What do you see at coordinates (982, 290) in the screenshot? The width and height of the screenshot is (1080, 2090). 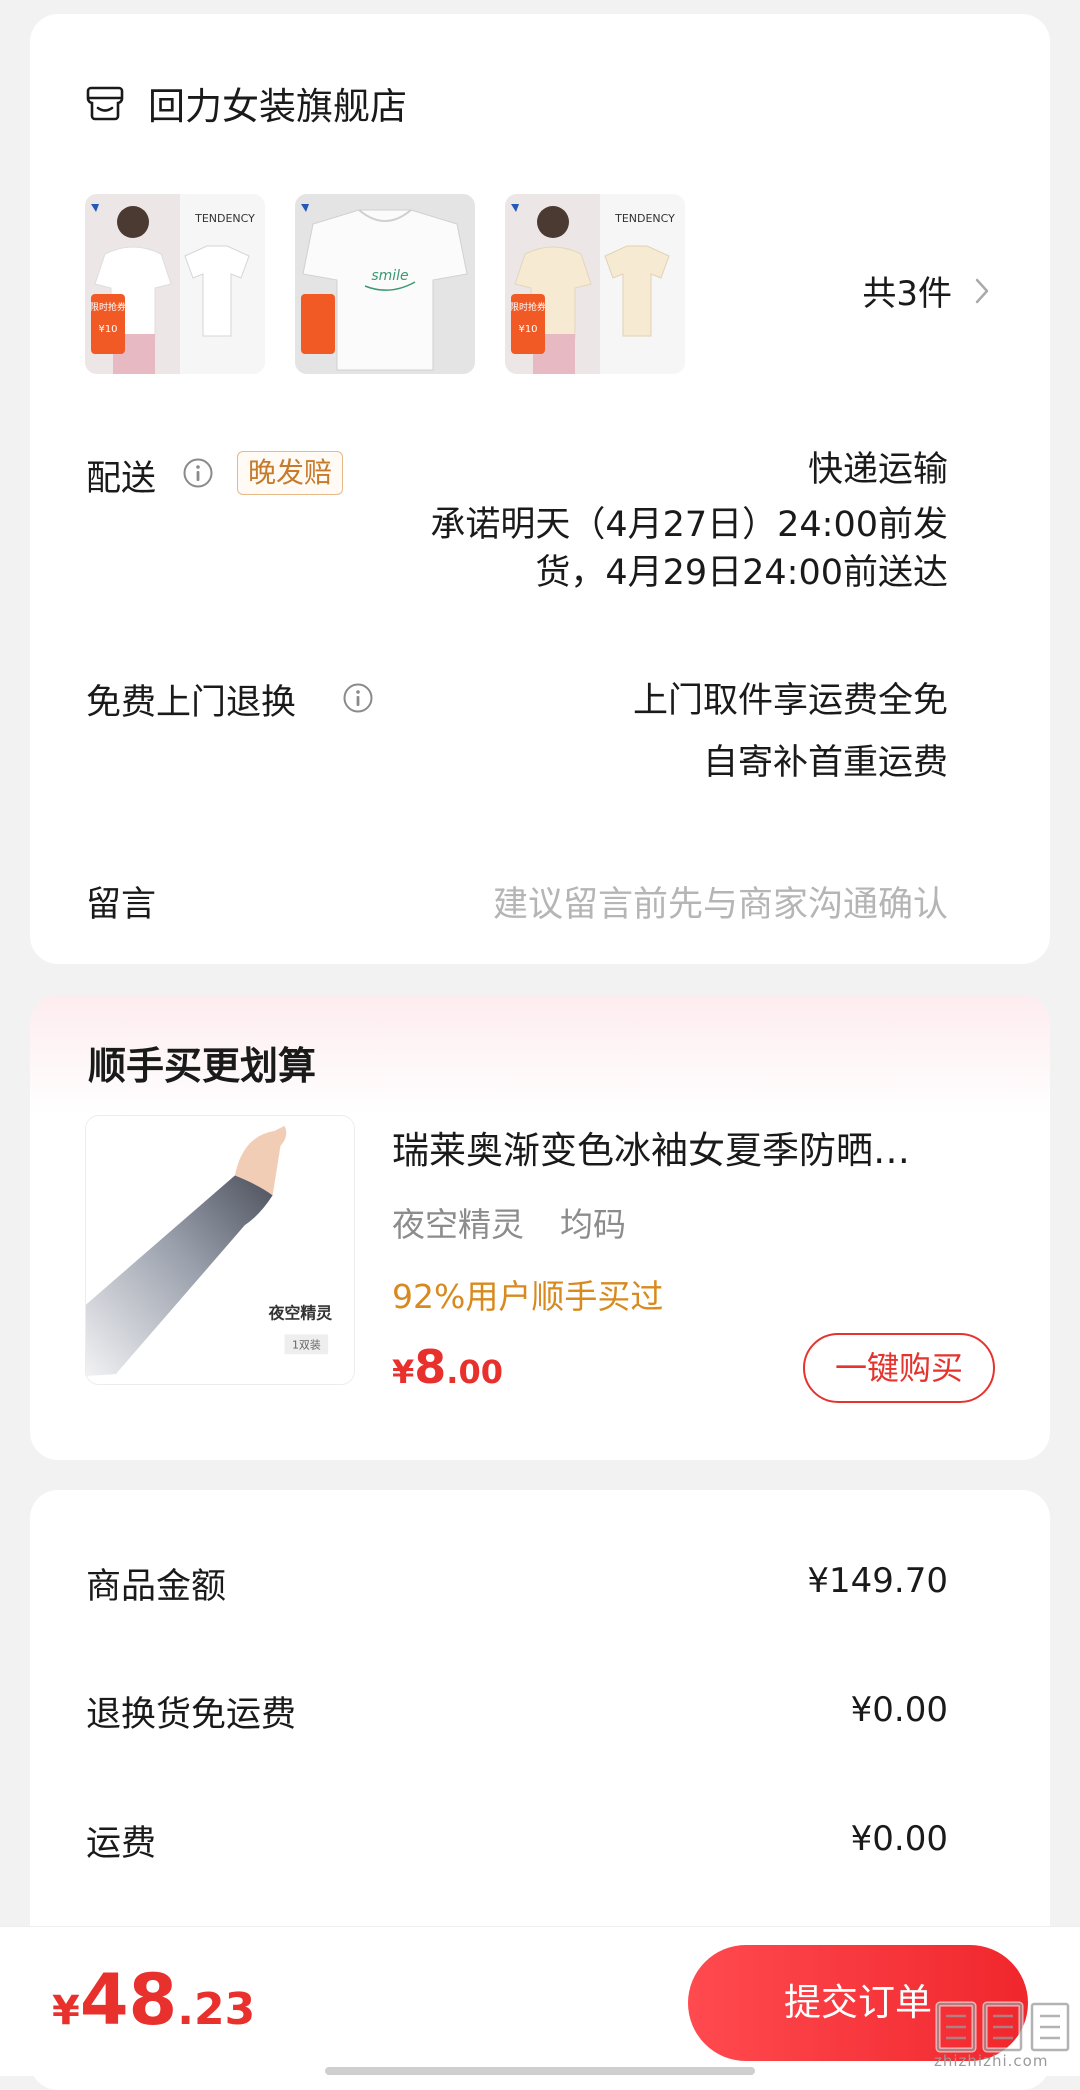 I see `chevron-right-icon` at bounding box center [982, 290].